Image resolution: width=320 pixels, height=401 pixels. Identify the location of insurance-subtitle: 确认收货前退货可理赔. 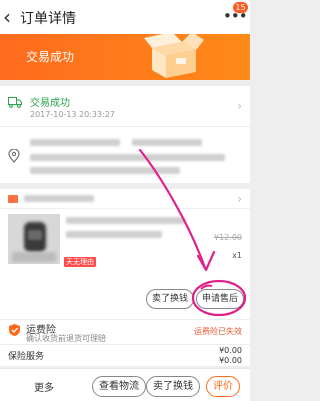
(66, 338).